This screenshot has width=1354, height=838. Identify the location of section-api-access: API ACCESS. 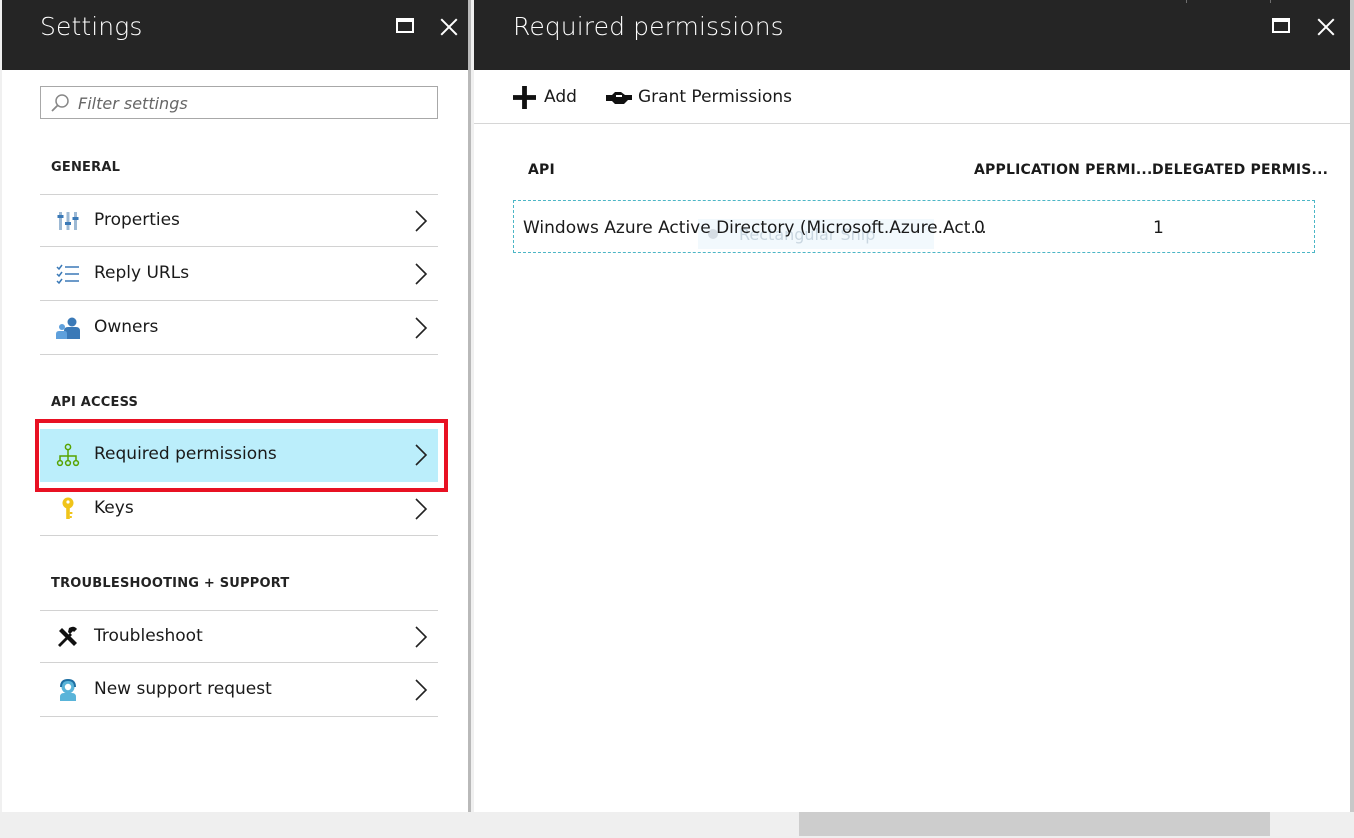
(95, 402).